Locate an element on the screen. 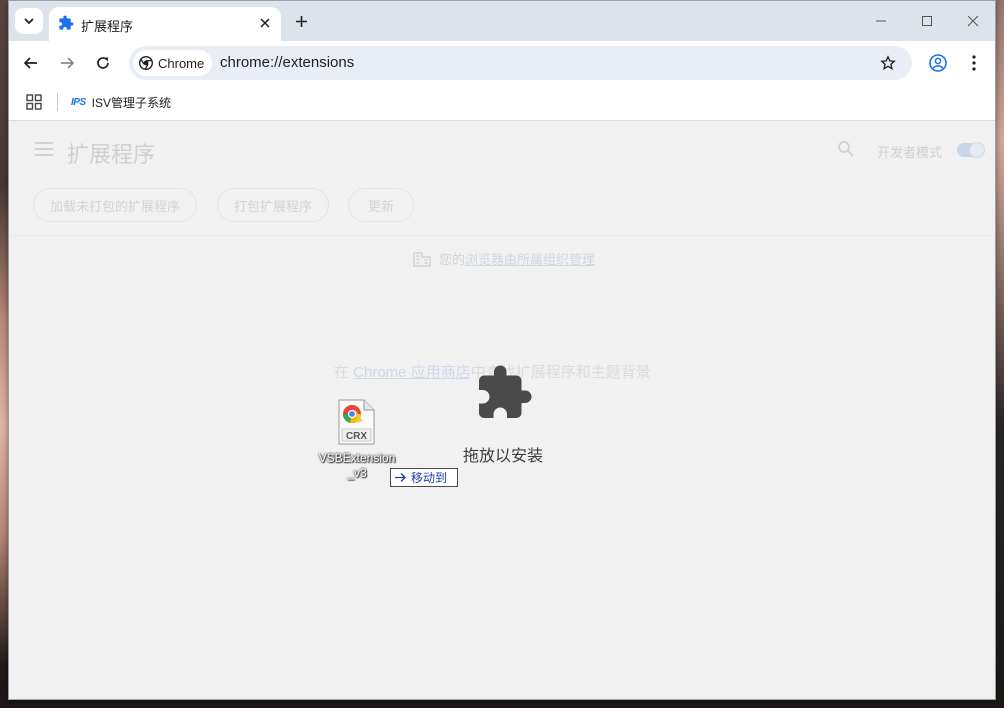  bookmark-star-button is located at coordinates (888, 63).